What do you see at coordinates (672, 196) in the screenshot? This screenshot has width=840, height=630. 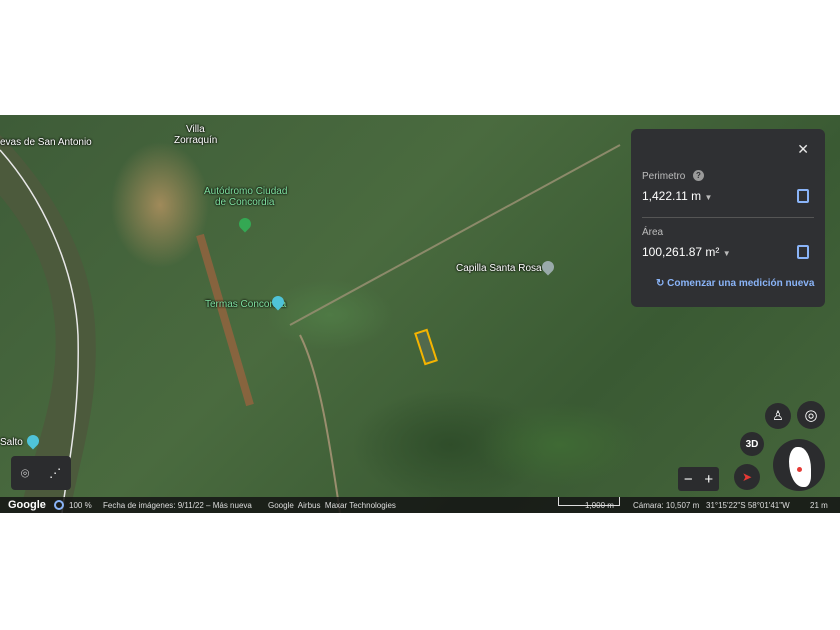 I see `perimeter-text: 1,422.11 m` at bounding box center [672, 196].